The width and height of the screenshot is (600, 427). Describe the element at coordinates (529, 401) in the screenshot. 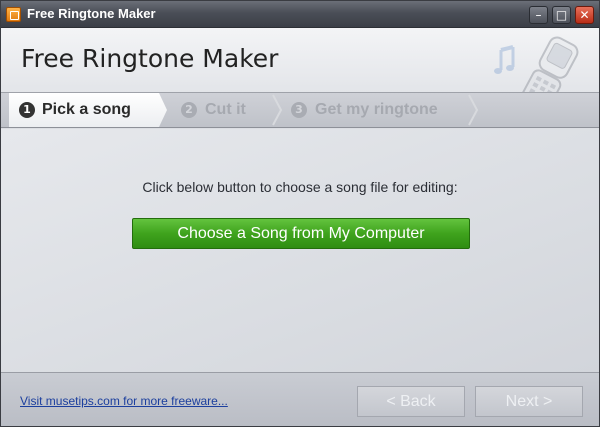

I see `next-button: Next >` at that location.